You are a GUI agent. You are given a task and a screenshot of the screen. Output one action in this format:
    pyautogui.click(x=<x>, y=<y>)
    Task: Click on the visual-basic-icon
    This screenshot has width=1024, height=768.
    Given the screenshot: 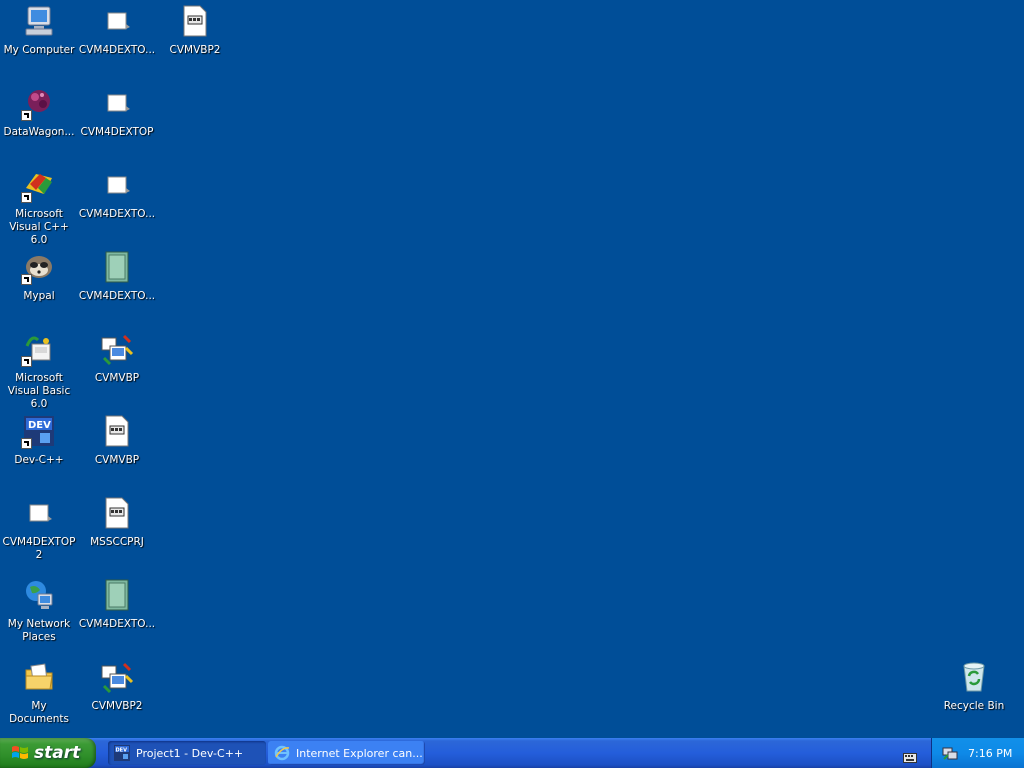 What is the action you would take?
    pyautogui.click(x=38, y=349)
    